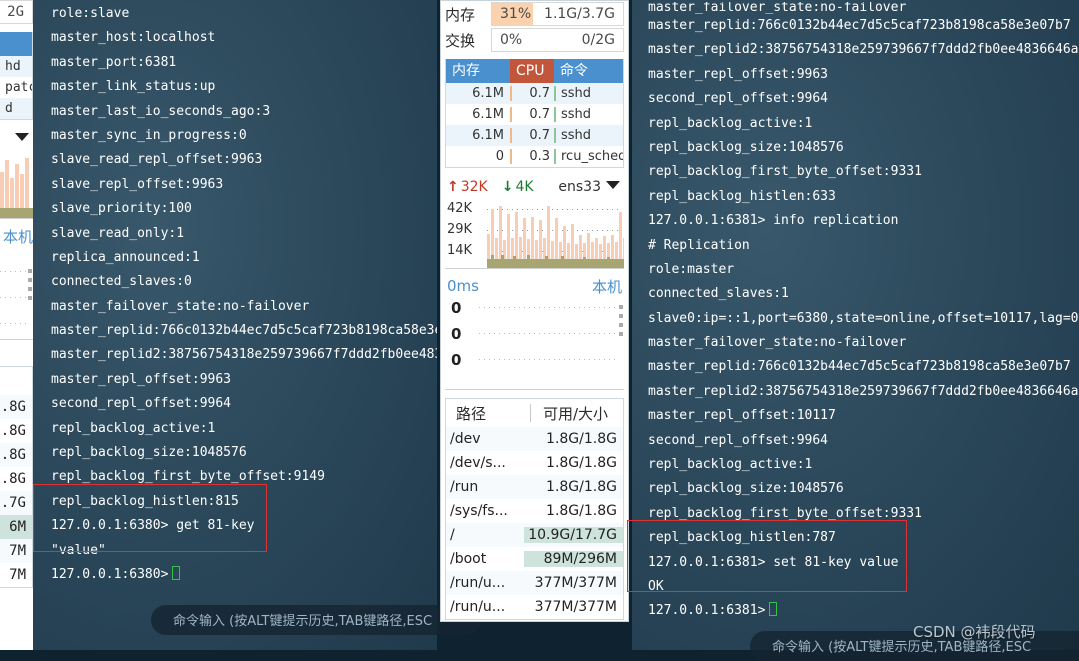 This screenshot has width=1079, height=661. I want to click on clipped-network-chart, so click(16, 184).